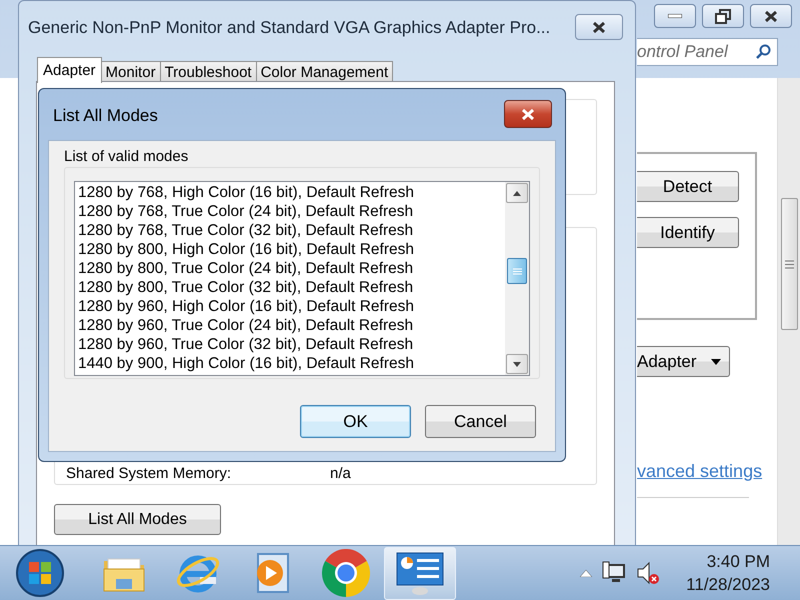 The height and width of the screenshot is (600, 800). Describe the element at coordinates (291, 249) in the screenshot. I see `mode-item: 1280 by 800, High Color (16 bit), Default Refresh` at that location.